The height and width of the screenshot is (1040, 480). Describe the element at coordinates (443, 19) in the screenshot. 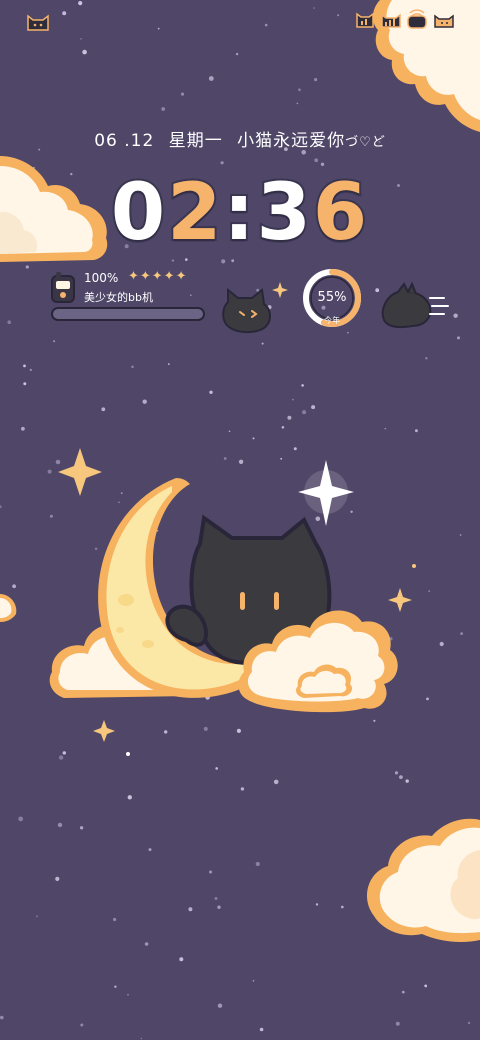

I see `cat-battery-icon` at that location.